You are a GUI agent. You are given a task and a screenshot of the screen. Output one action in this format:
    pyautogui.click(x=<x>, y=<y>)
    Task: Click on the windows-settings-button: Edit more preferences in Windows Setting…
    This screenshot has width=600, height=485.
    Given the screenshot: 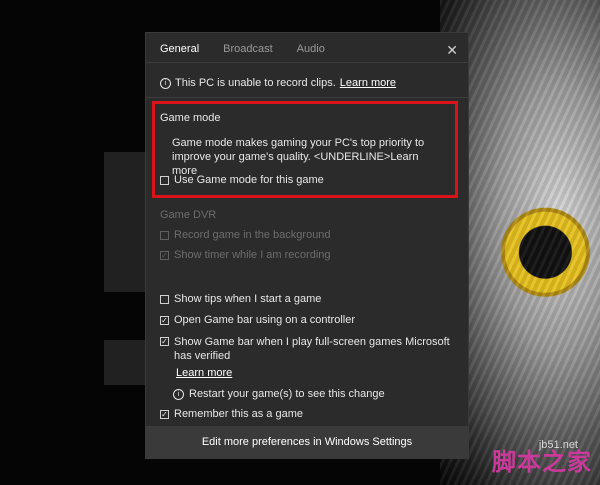 What is the action you would take?
    pyautogui.click(x=307, y=442)
    